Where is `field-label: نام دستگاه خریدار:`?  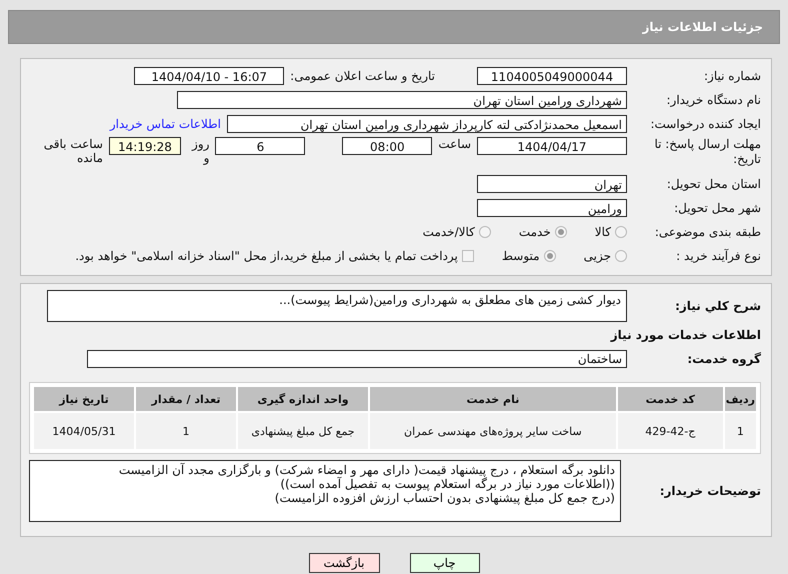
field-label: نام دستگاه خریدار: is located at coordinates (713, 100).